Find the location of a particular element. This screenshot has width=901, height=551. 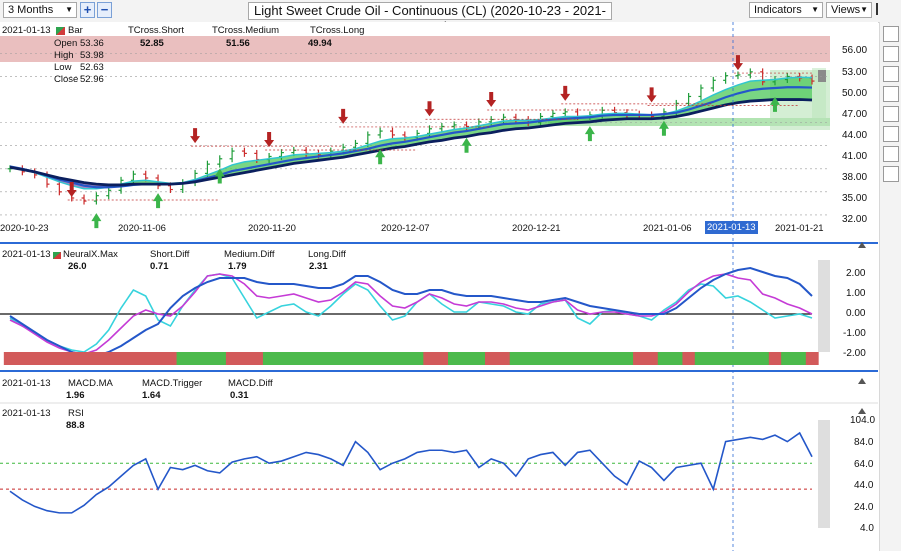

rsi-date: 2021-01-13 is located at coordinates (26, 413).